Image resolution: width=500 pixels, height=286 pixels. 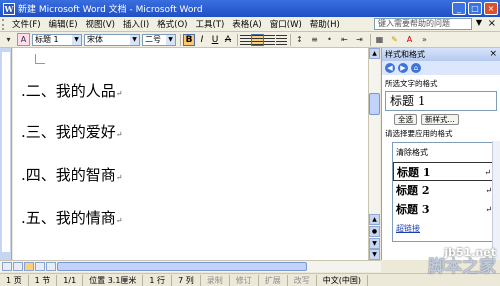 I want to click on back-icon: ◀, so click(x=390, y=68).